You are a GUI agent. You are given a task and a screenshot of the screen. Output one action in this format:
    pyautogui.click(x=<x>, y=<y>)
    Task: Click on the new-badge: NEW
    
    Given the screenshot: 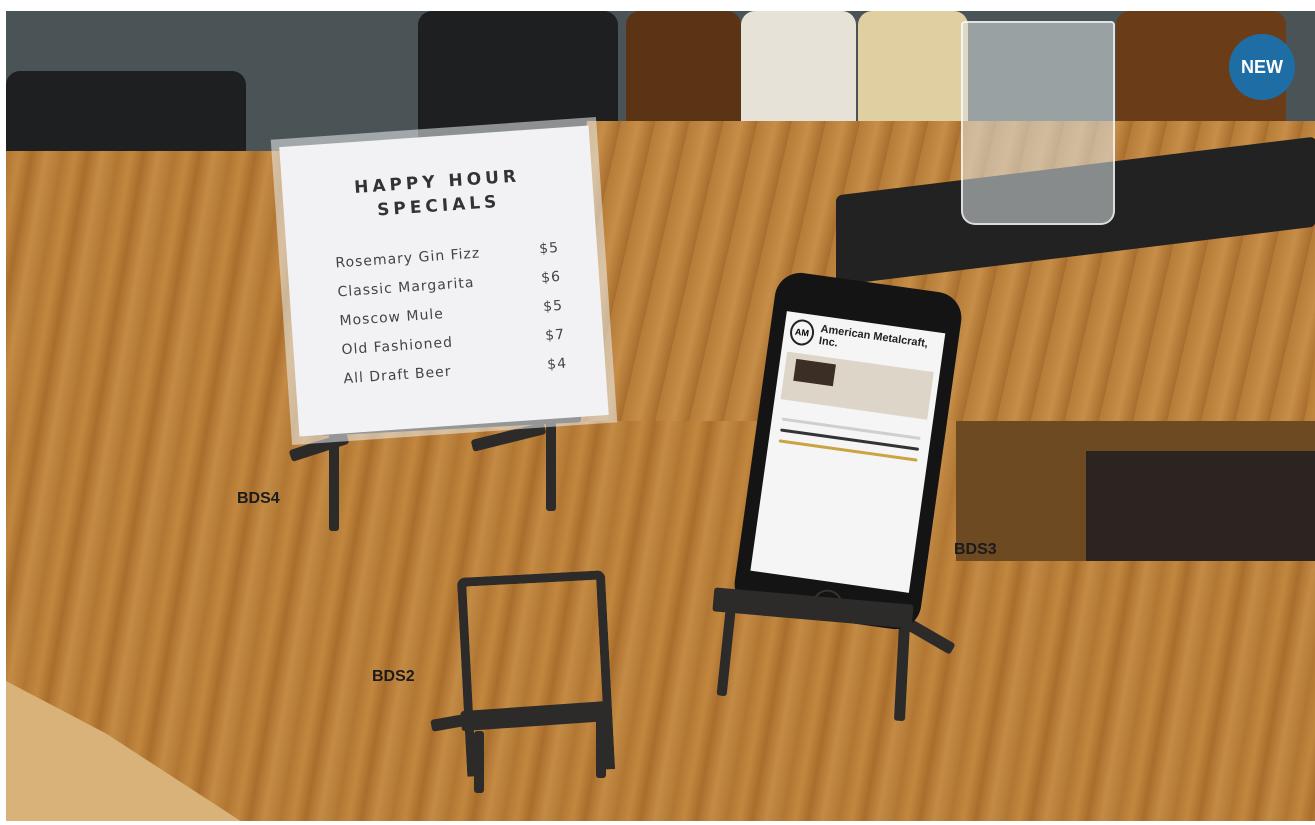 What is the action you would take?
    pyautogui.click(x=1262, y=67)
    